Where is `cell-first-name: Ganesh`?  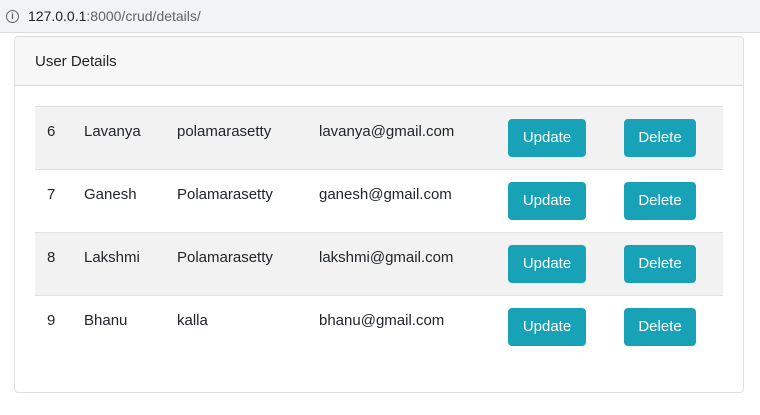
cell-first-name: Ganesh is located at coordinates (130, 201).